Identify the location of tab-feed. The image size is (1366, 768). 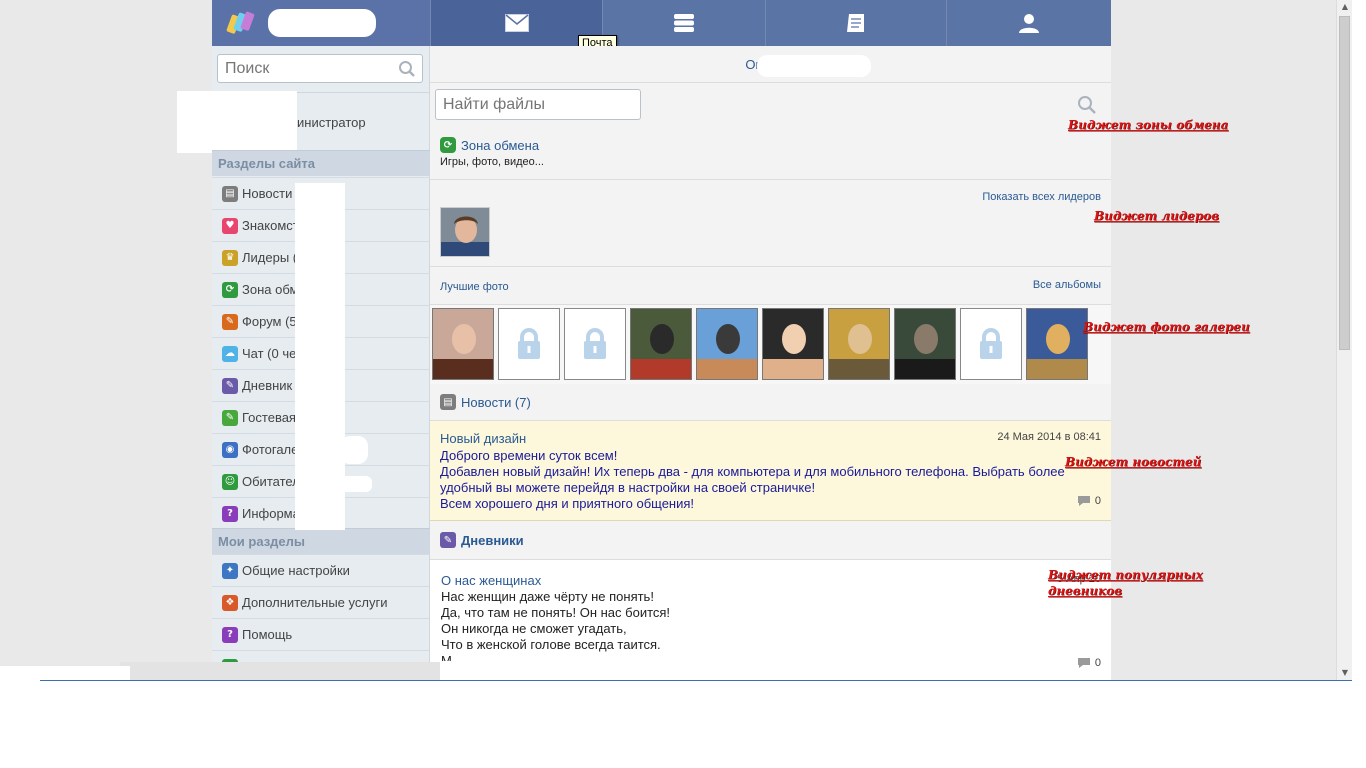
(683, 23).